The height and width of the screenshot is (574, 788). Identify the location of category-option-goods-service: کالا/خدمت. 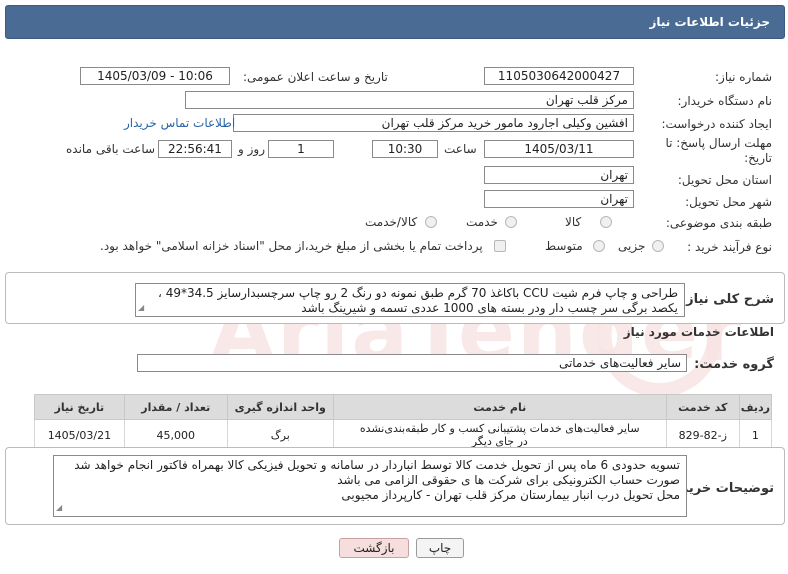
(391, 222).